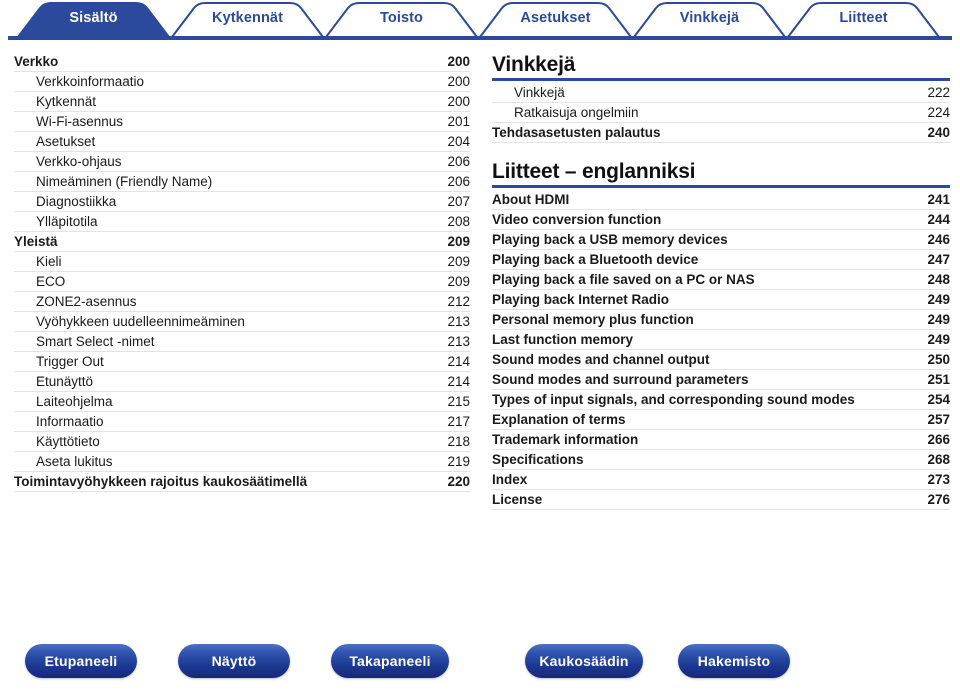 The image size is (960, 692). What do you see at coordinates (242, 282) in the screenshot?
I see `toc-row: ECO 209` at bounding box center [242, 282].